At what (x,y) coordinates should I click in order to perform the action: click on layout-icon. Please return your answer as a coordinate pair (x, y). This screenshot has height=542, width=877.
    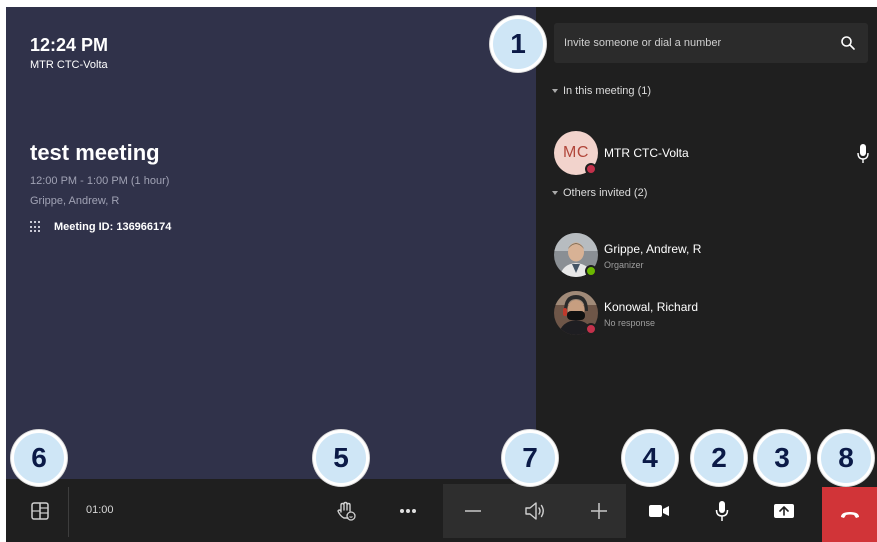
    Looking at the image, I should click on (40, 510).